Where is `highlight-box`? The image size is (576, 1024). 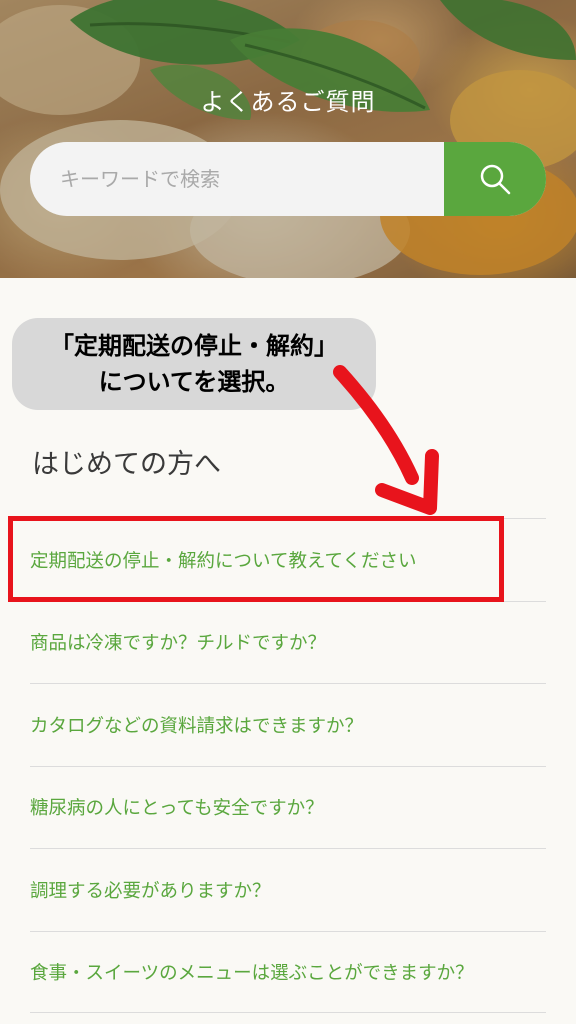
highlight-box is located at coordinates (256, 559).